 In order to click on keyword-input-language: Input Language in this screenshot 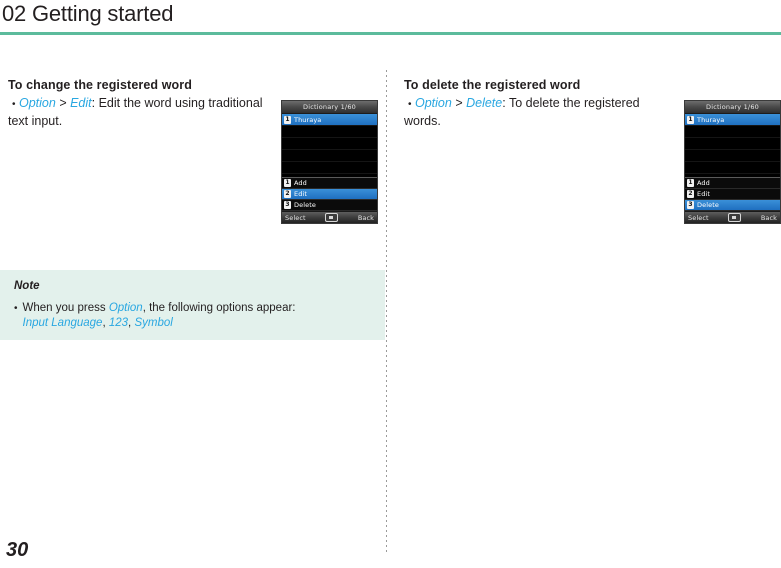, I will do `click(62, 323)`.